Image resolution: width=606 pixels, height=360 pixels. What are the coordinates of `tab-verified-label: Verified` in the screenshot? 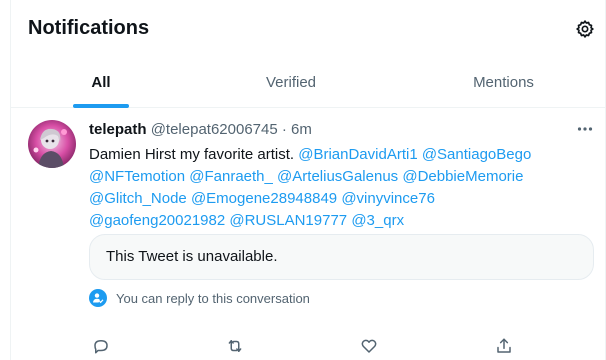 It's located at (291, 82).